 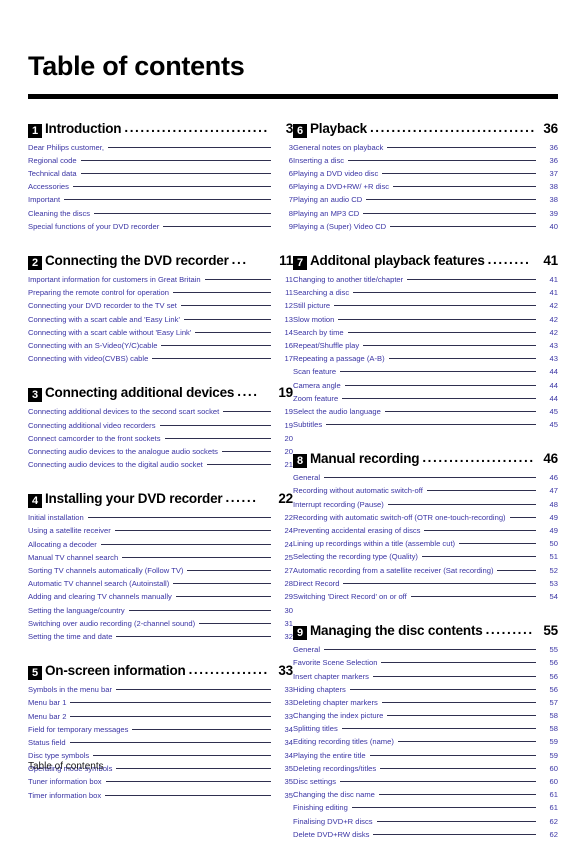 What do you see at coordinates (425, 202) in the screenshot?
I see `toc-entry: Playing an audio CD 38` at bounding box center [425, 202].